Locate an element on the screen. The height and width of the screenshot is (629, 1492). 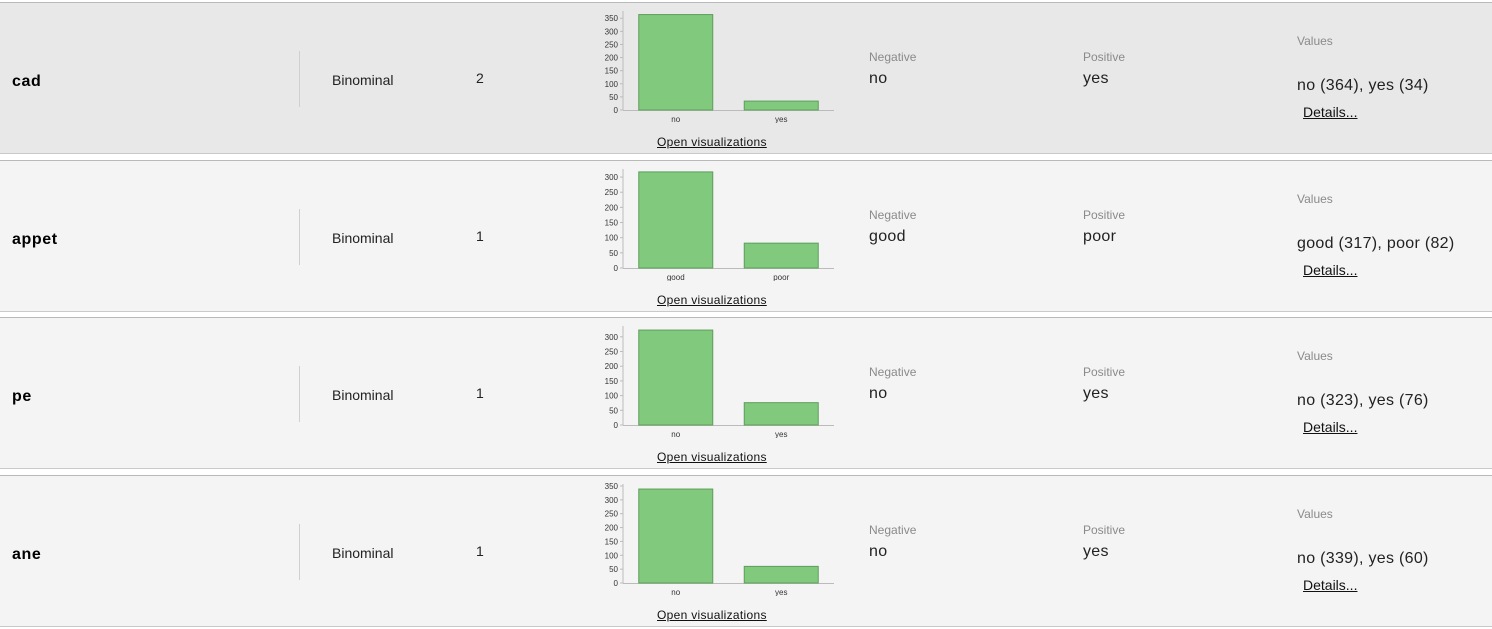
bar-chart-svg: 0 50 100 150 200 250 300 no yes is located at coordinates (719, 382).